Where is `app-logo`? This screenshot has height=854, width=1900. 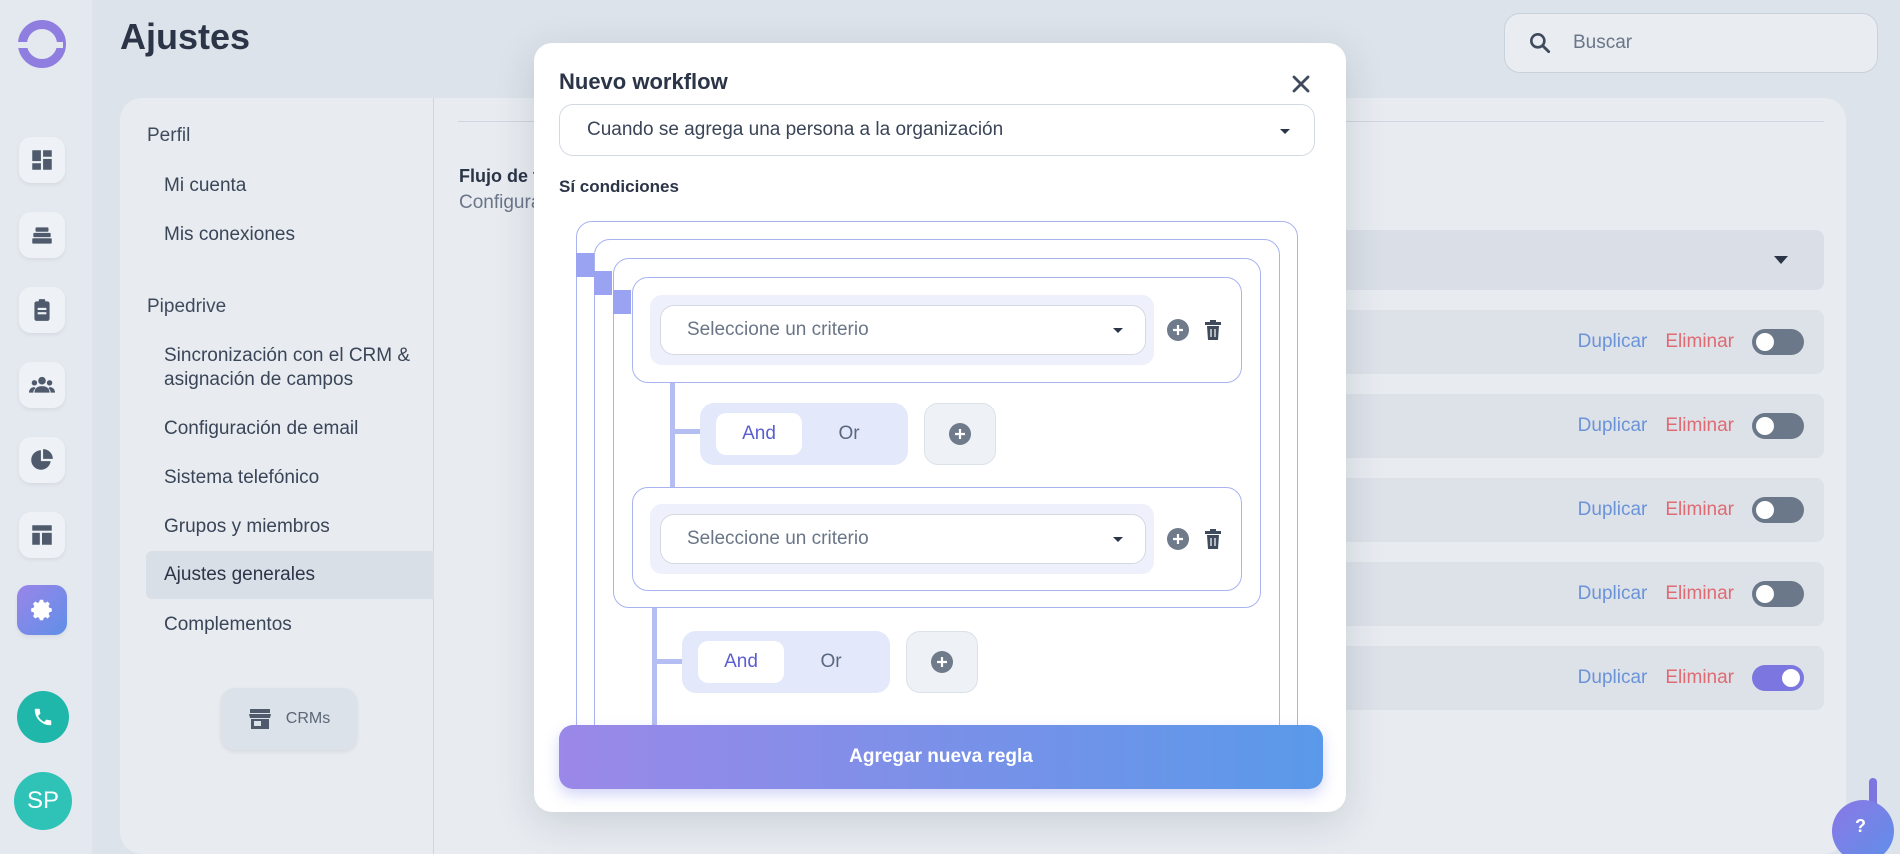 app-logo is located at coordinates (40, 44).